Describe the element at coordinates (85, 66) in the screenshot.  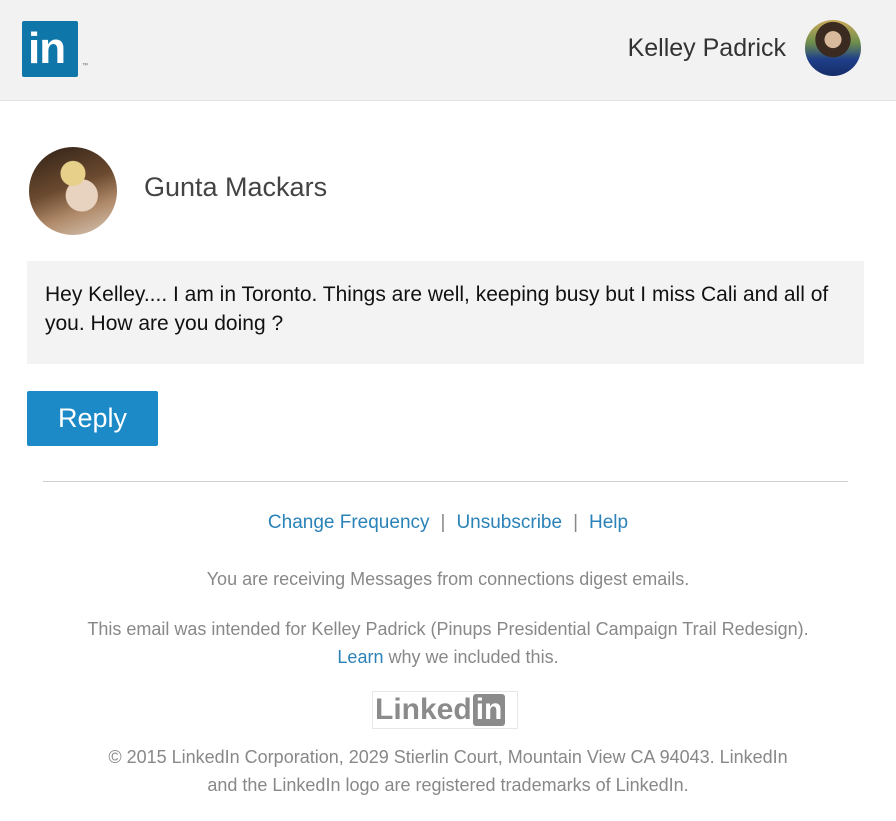
I see `trademark-mark: ™` at that location.